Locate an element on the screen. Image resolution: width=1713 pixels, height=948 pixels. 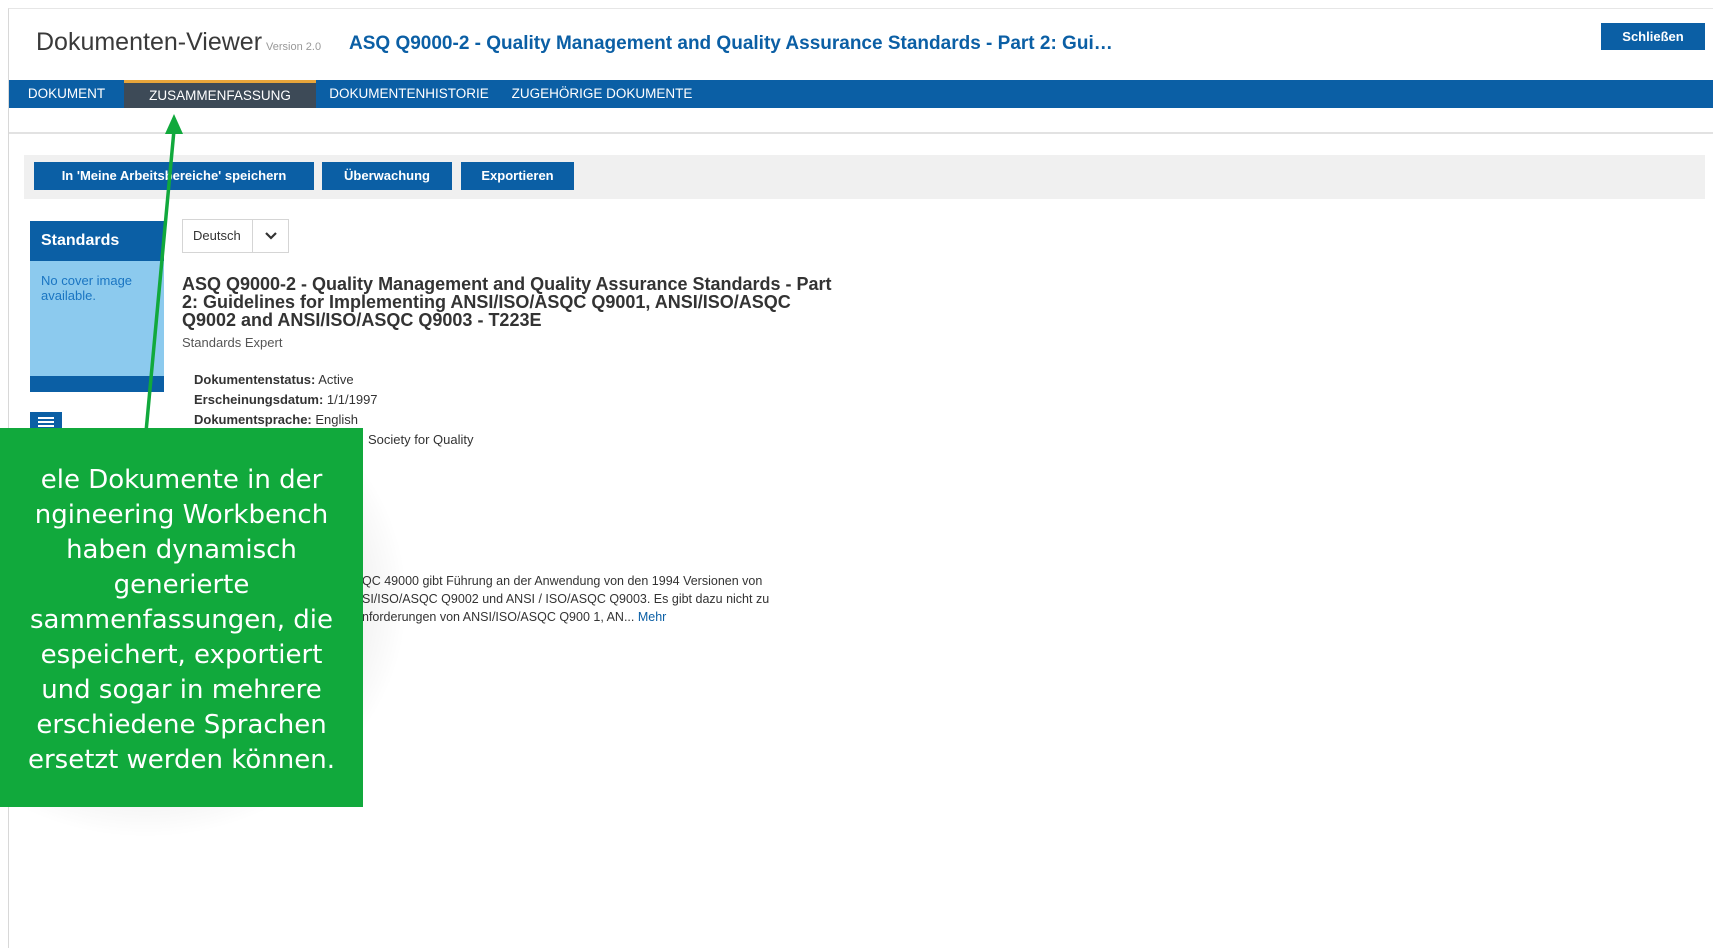
meta-date: Erscheinungsdatum: 1/1/1997 is located at coordinates (286, 399).